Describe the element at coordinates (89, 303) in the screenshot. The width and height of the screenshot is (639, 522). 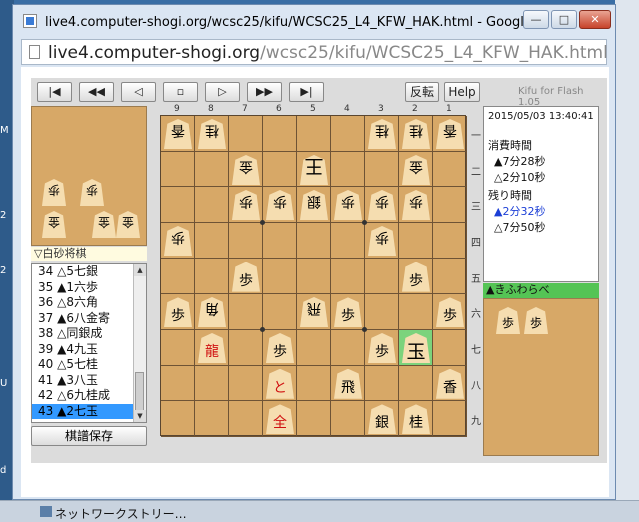
I see `move-row: 36 △8六角` at that location.